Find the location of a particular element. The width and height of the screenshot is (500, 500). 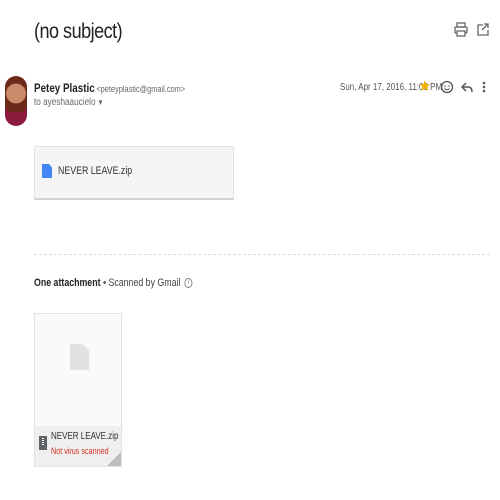

reply-icon is located at coordinates (467, 89).